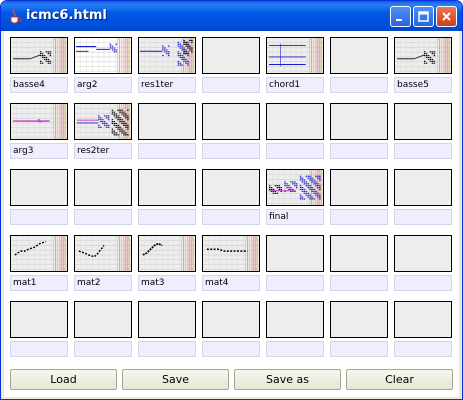 This screenshot has height=400, width=463. What do you see at coordinates (446, 16) in the screenshot?
I see `close-button` at bounding box center [446, 16].